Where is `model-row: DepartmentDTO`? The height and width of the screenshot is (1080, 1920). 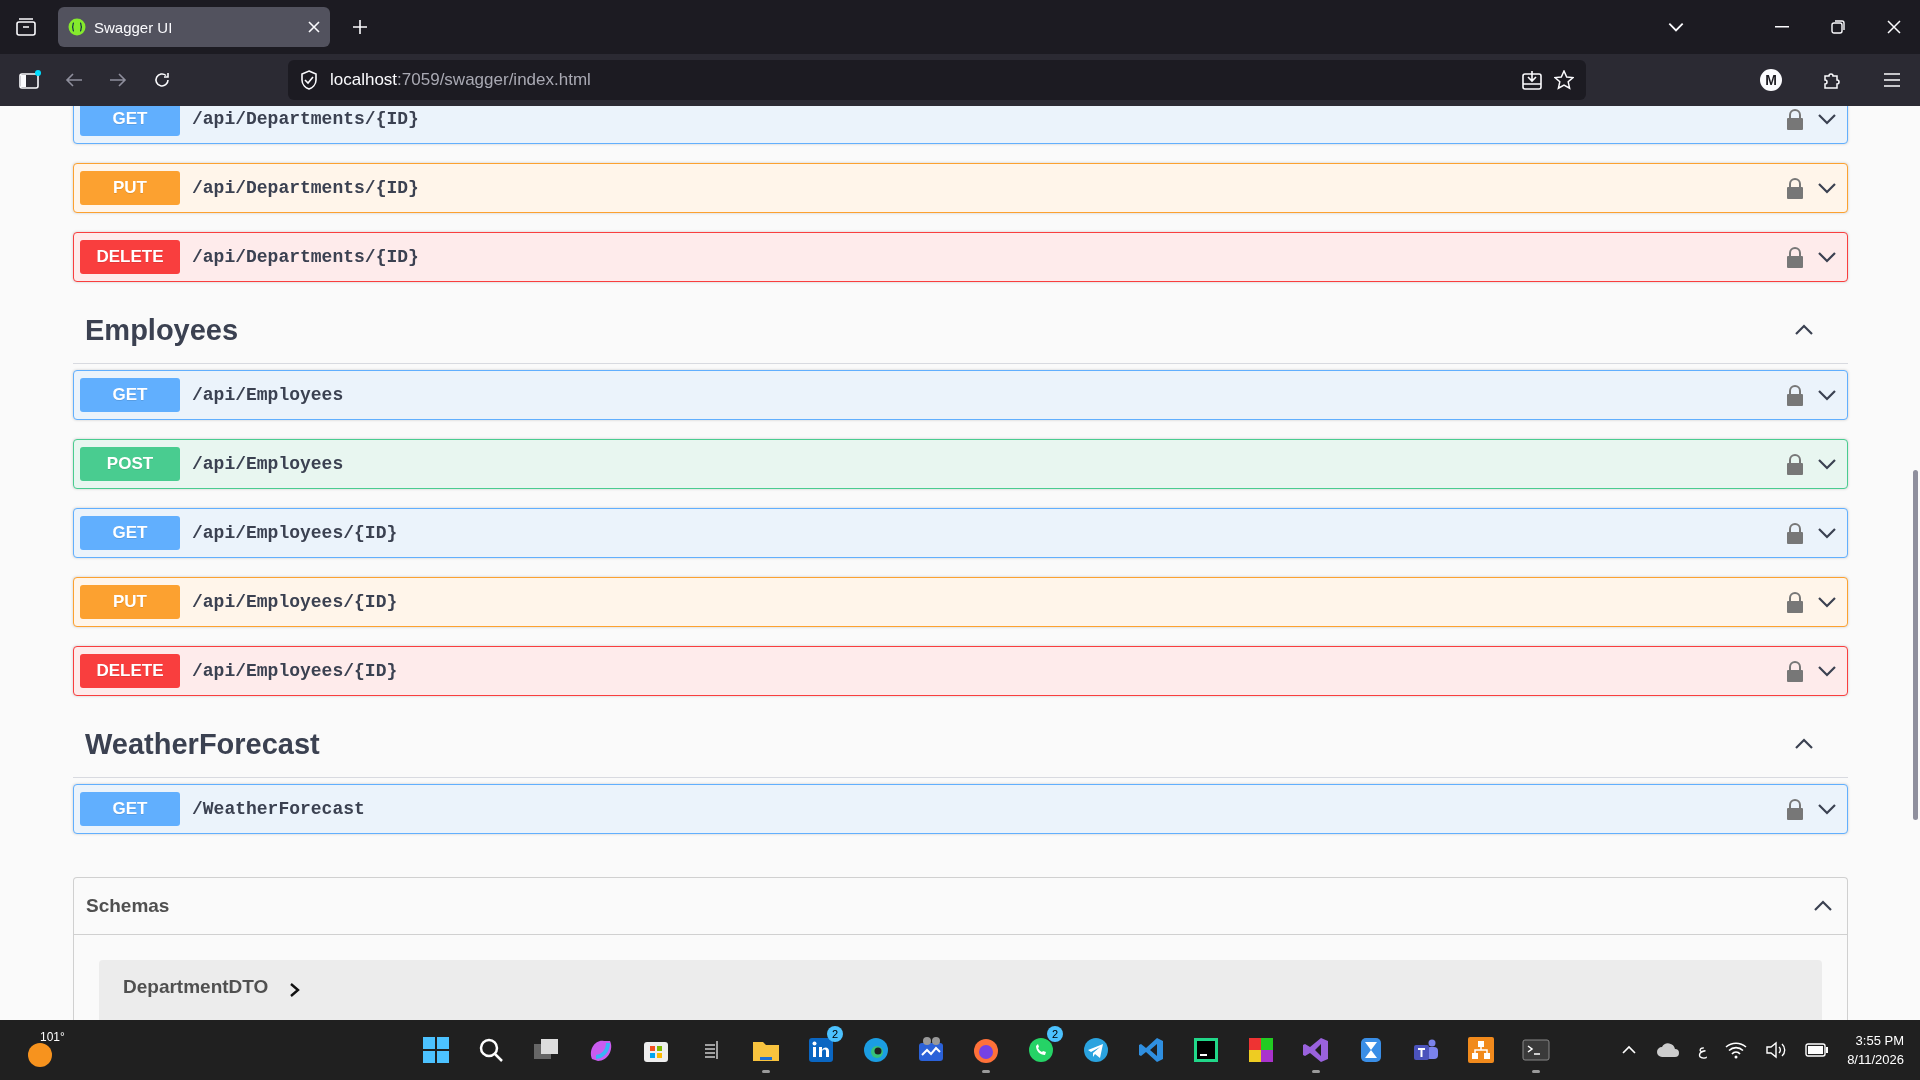 model-row: DepartmentDTO is located at coordinates (960, 990).